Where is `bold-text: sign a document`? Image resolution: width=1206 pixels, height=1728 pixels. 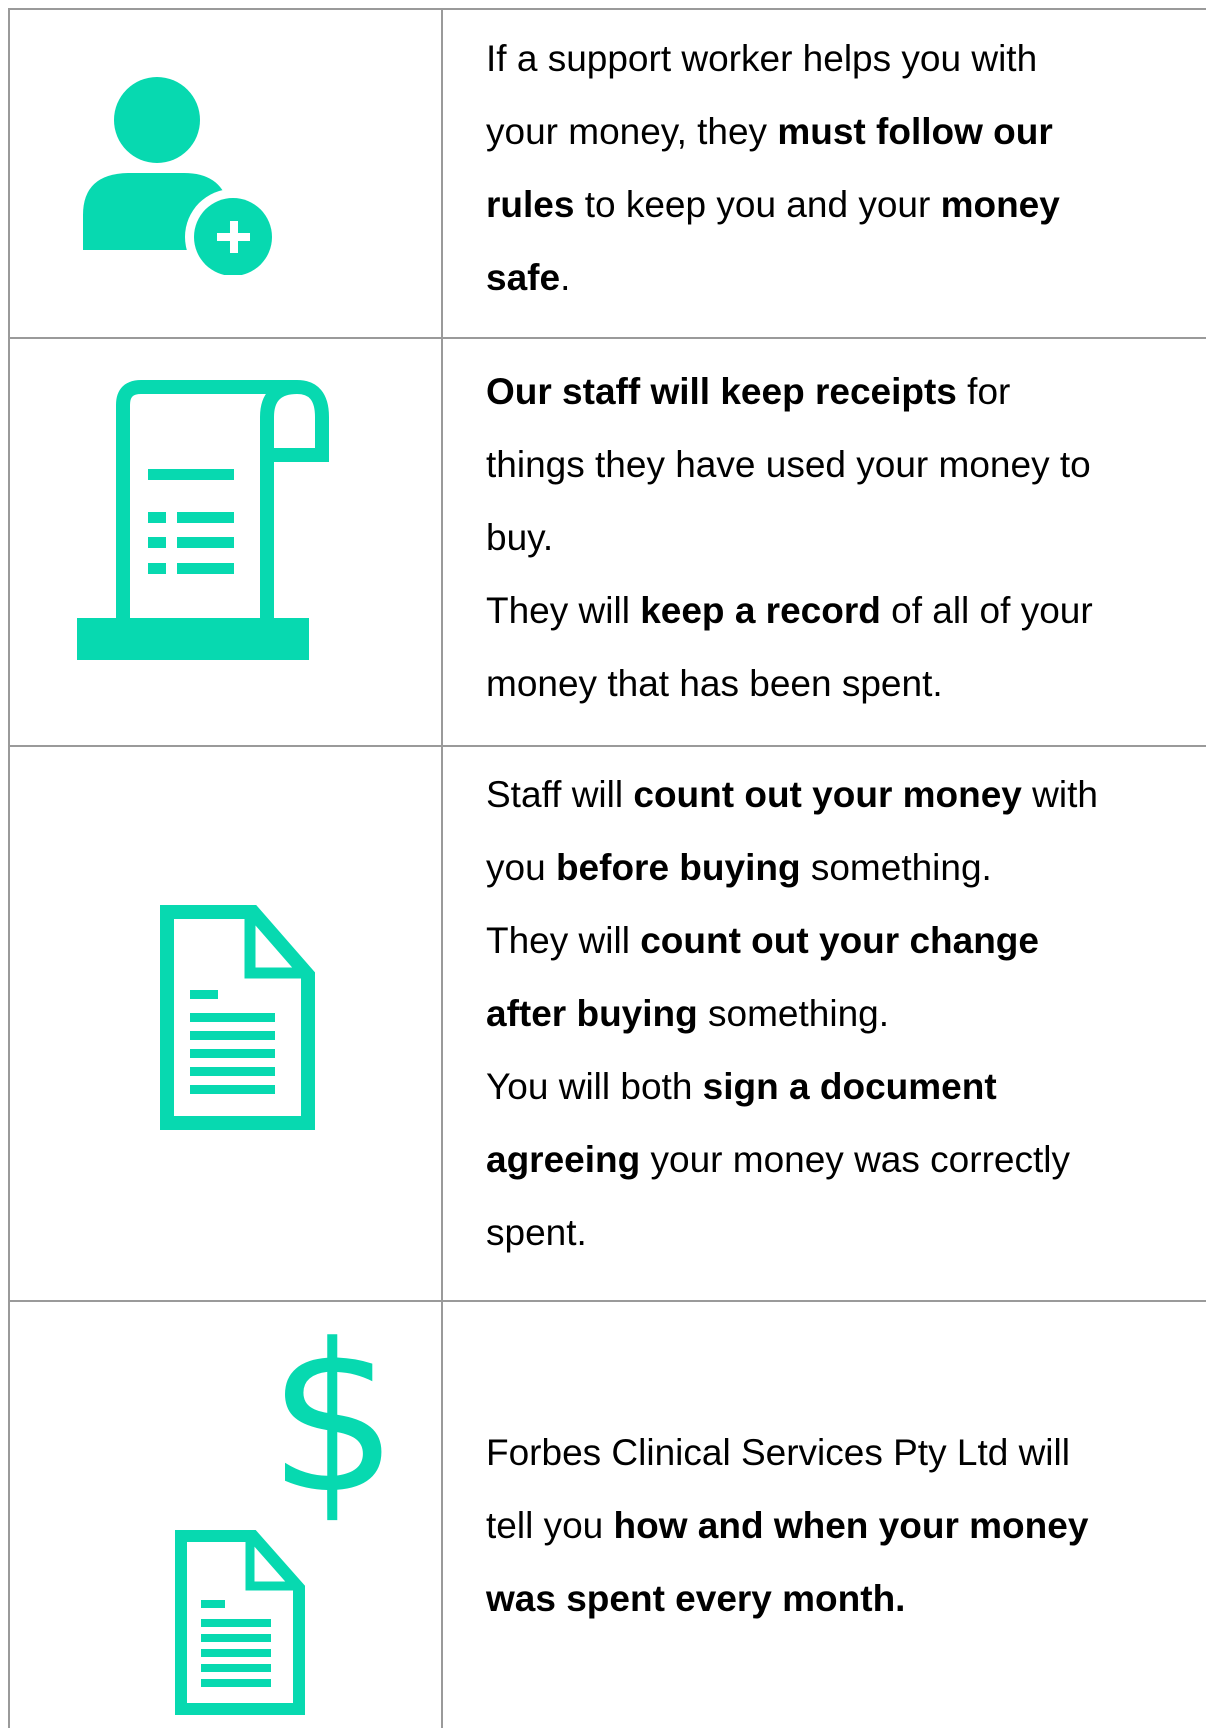 bold-text: sign a document is located at coordinates (849, 1086).